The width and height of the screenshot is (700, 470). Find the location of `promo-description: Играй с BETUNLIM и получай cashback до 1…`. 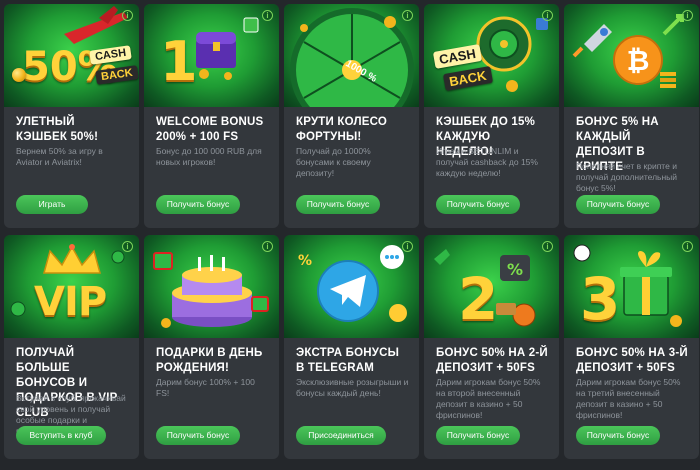

promo-description: Играй с BETUNLIM и получай cashback до 1… is located at coordinates (487, 162).